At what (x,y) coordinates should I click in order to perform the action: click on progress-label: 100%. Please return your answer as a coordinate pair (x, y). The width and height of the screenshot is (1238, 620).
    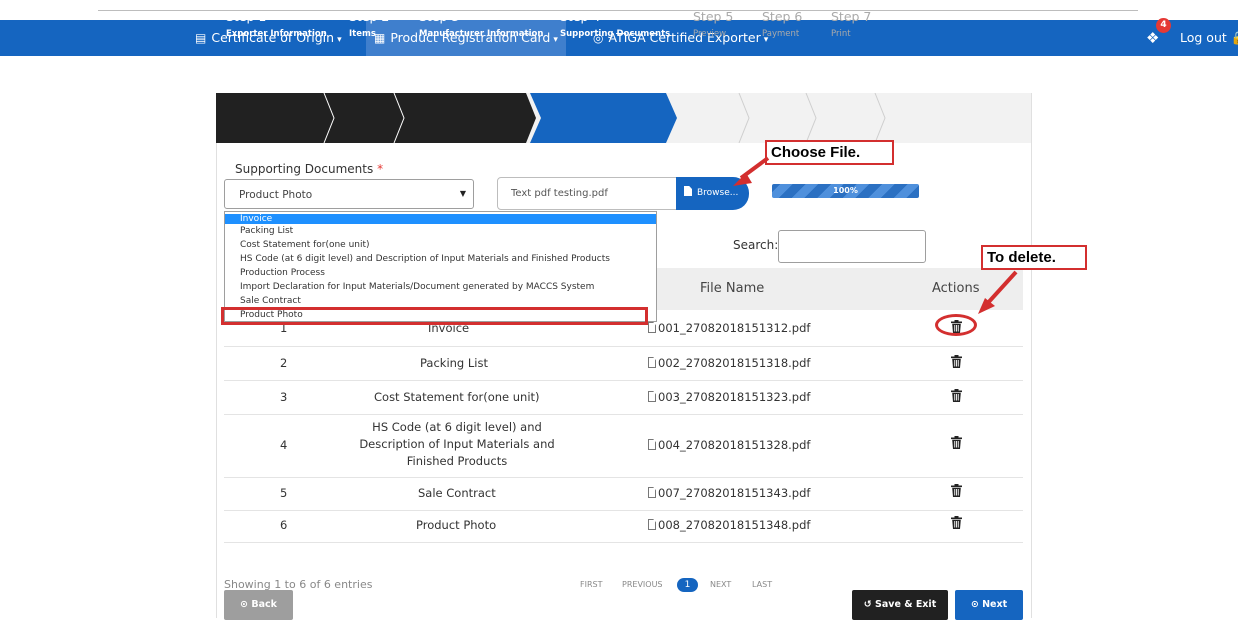
    Looking at the image, I should click on (845, 190).